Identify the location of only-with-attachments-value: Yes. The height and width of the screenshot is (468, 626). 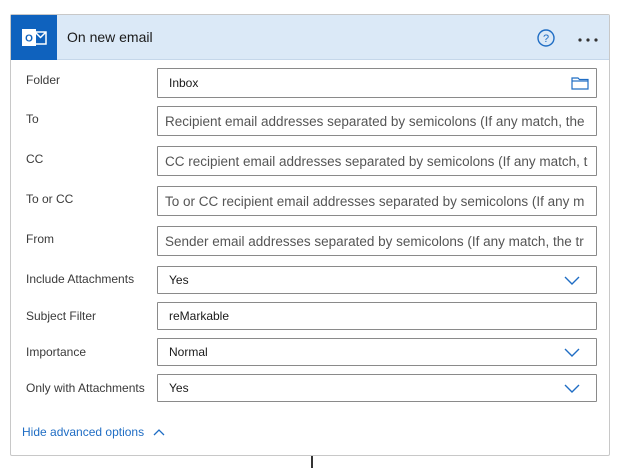
(179, 388).